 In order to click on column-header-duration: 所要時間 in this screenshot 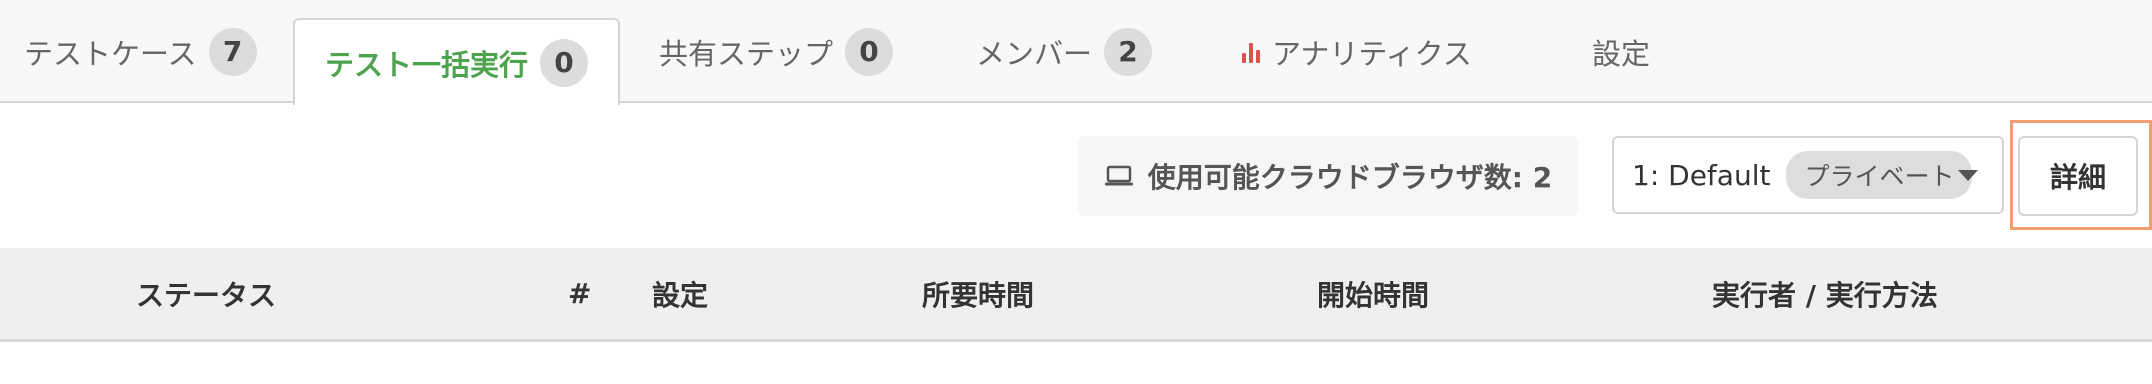, I will do `click(978, 293)`.